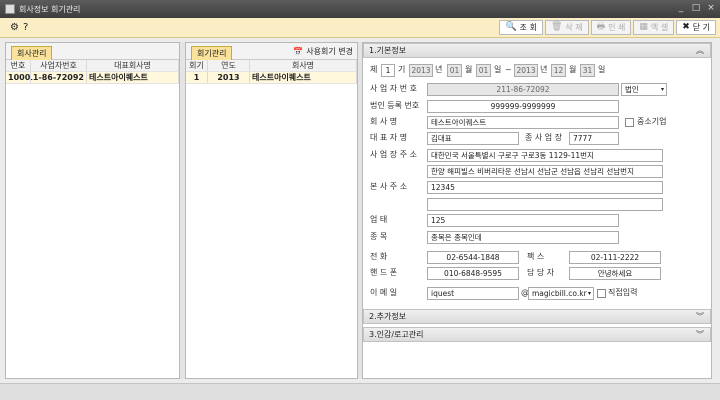 This screenshot has width=720, height=400. Describe the element at coordinates (393, 154) in the screenshot. I see `address-label: 사 업 장 주 소` at that location.